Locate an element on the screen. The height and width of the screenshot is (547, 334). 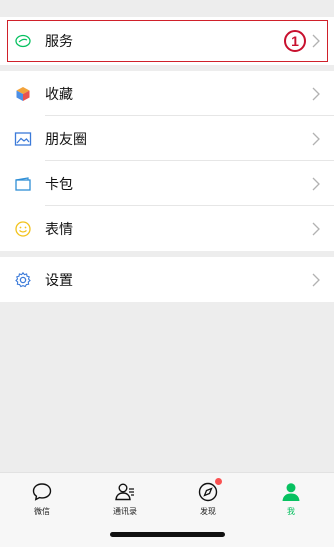
favorites-cube-icon is located at coordinates (23, 94).